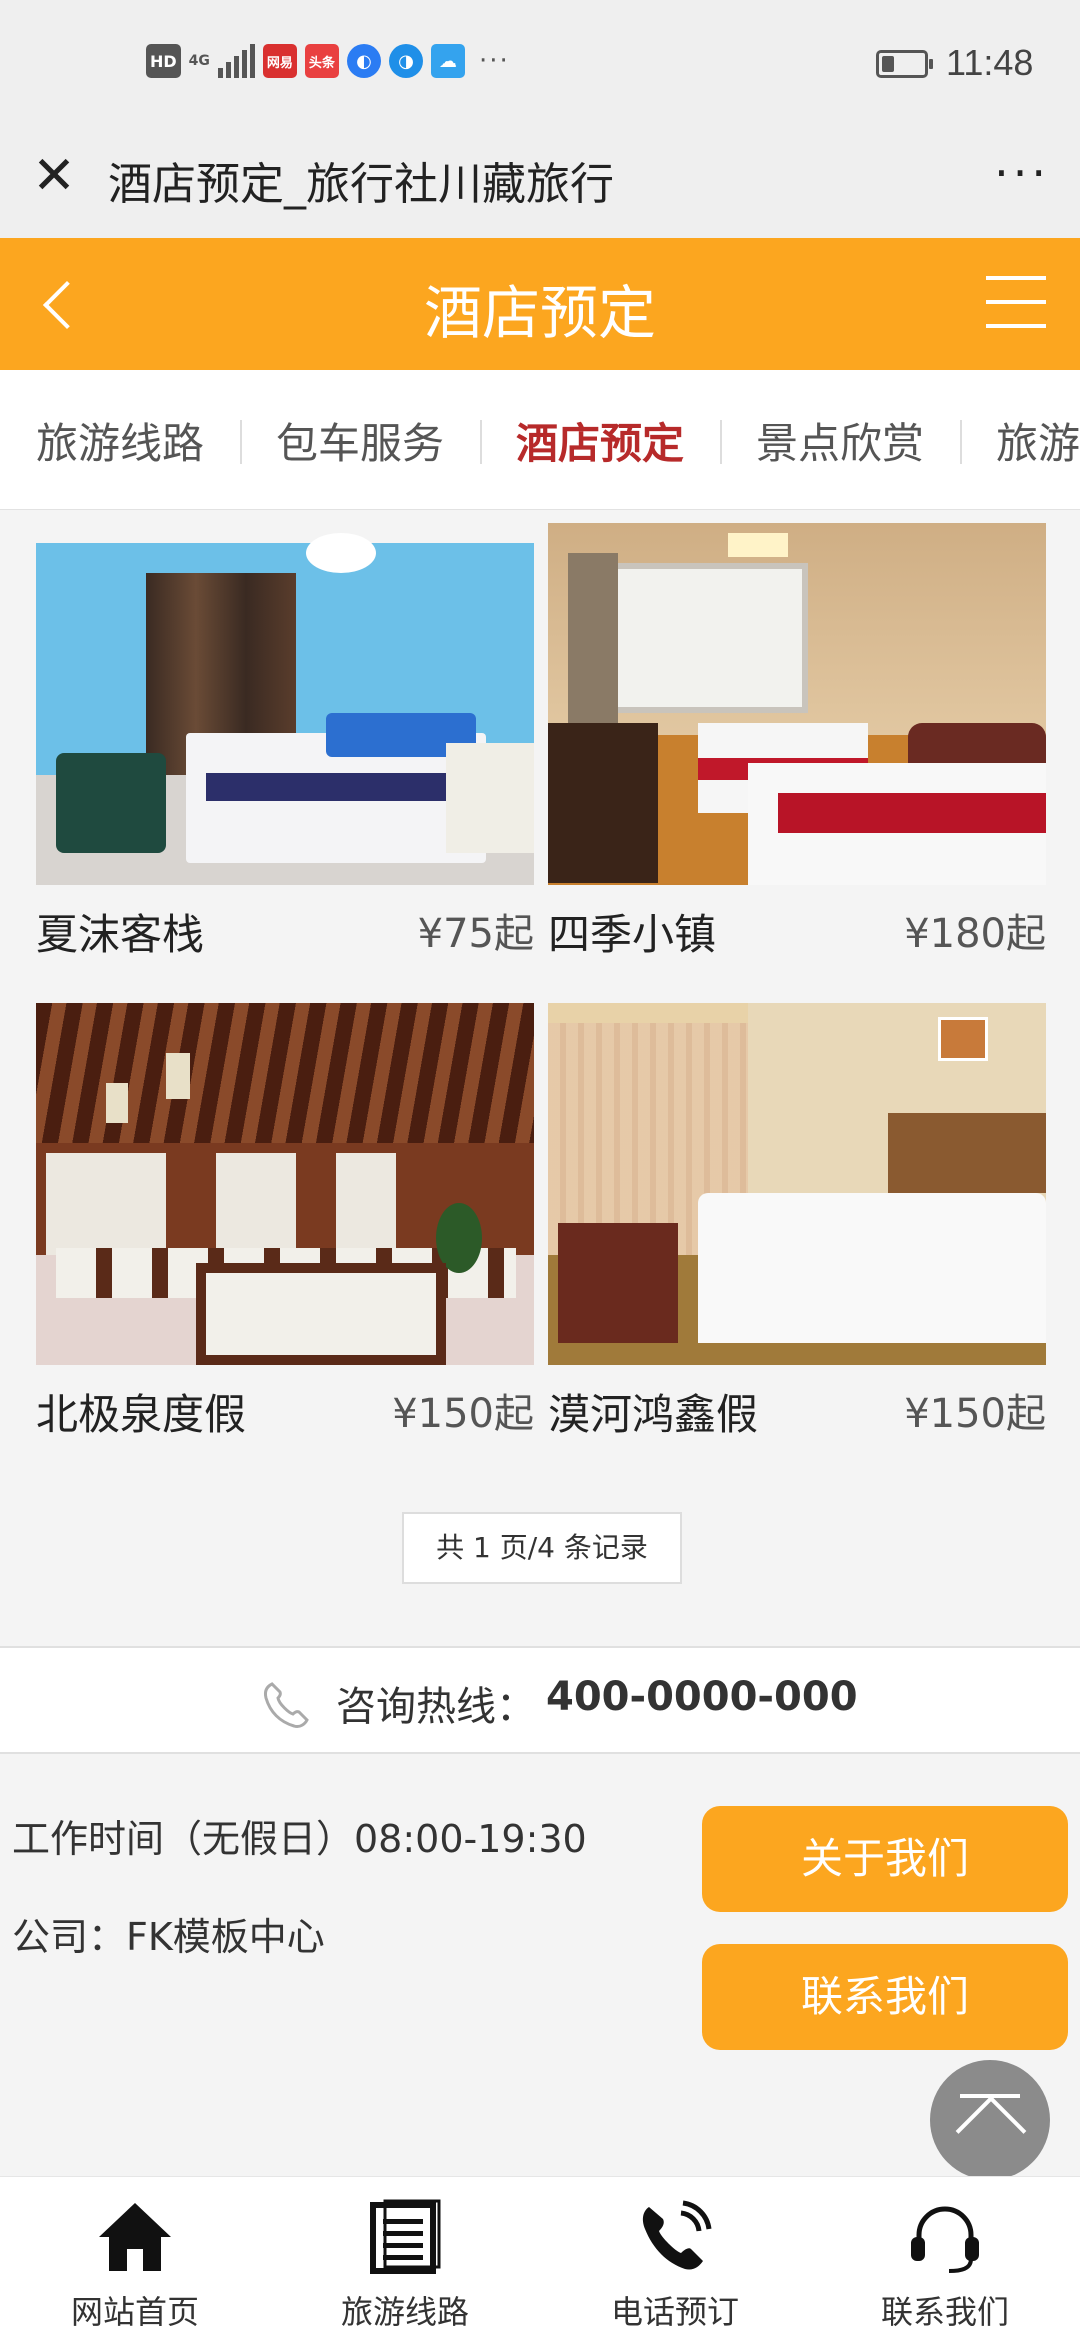 Image resolution: width=1080 pixels, height=2340 pixels. What do you see at coordinates (299, 1839) in the screenshot?
I see `work-time: 工作时间（无假日）08:00-19:30` at bounding box center [299, 1839].